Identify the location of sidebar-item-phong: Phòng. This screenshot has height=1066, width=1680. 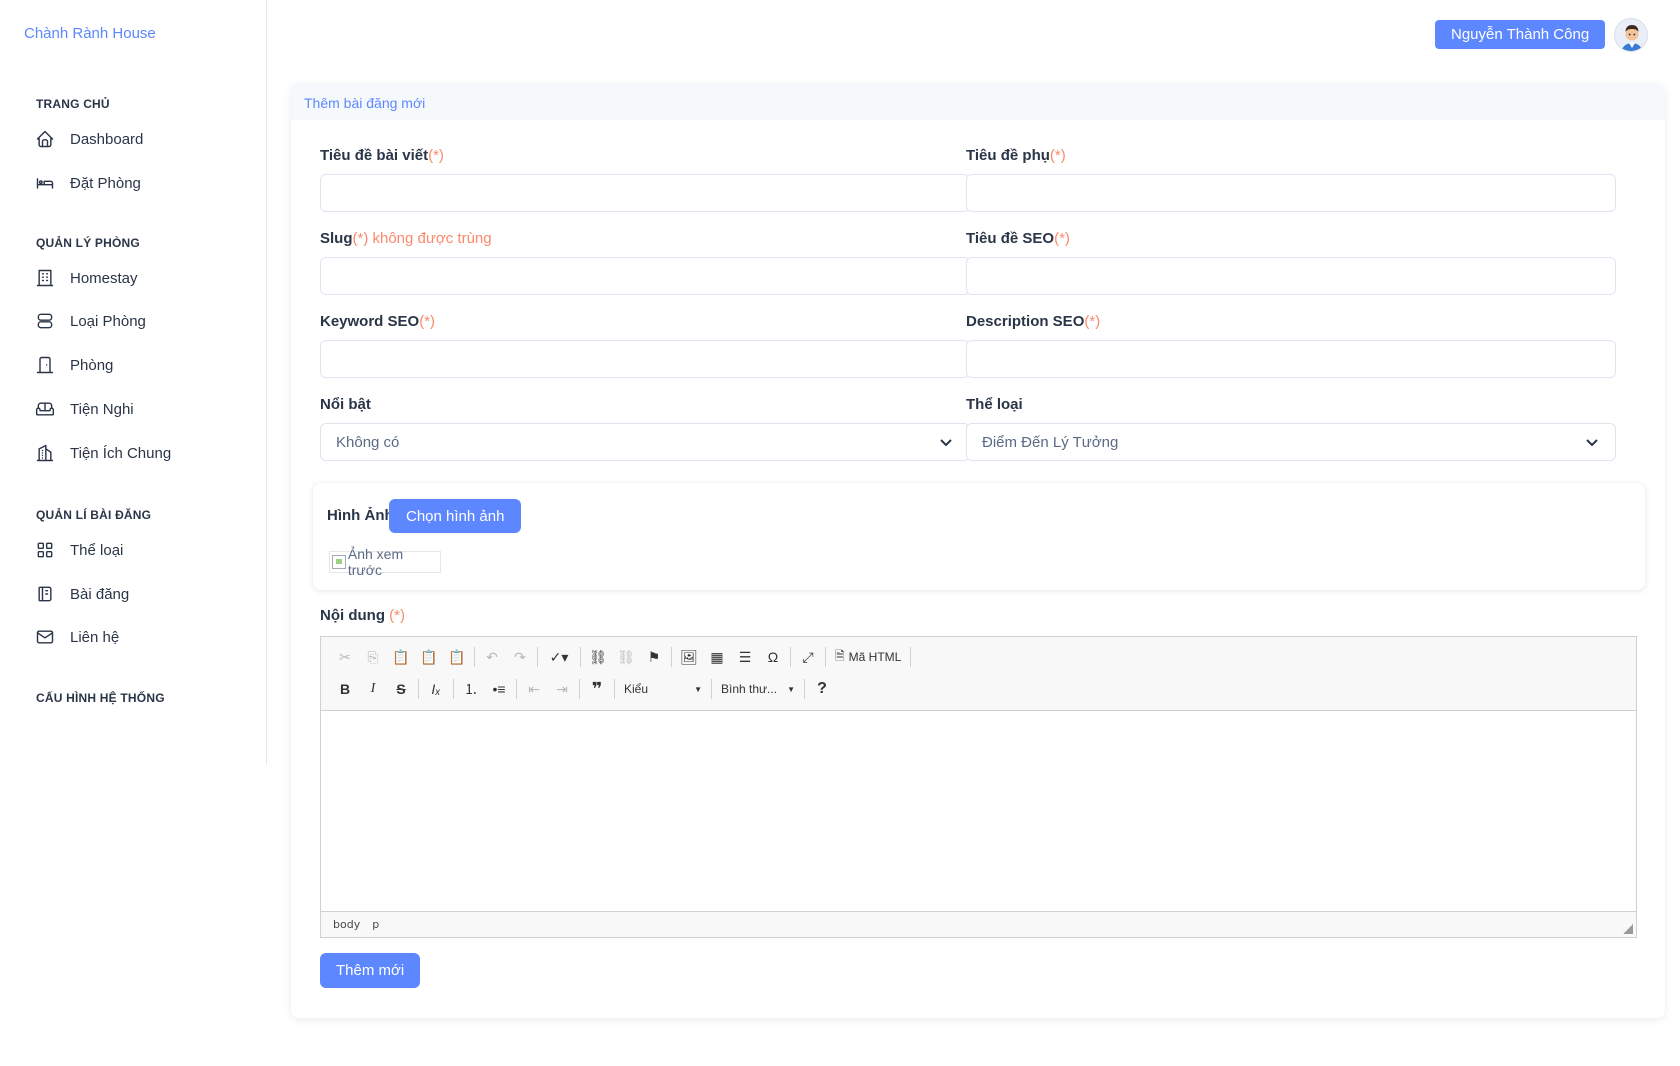
(73, 365).